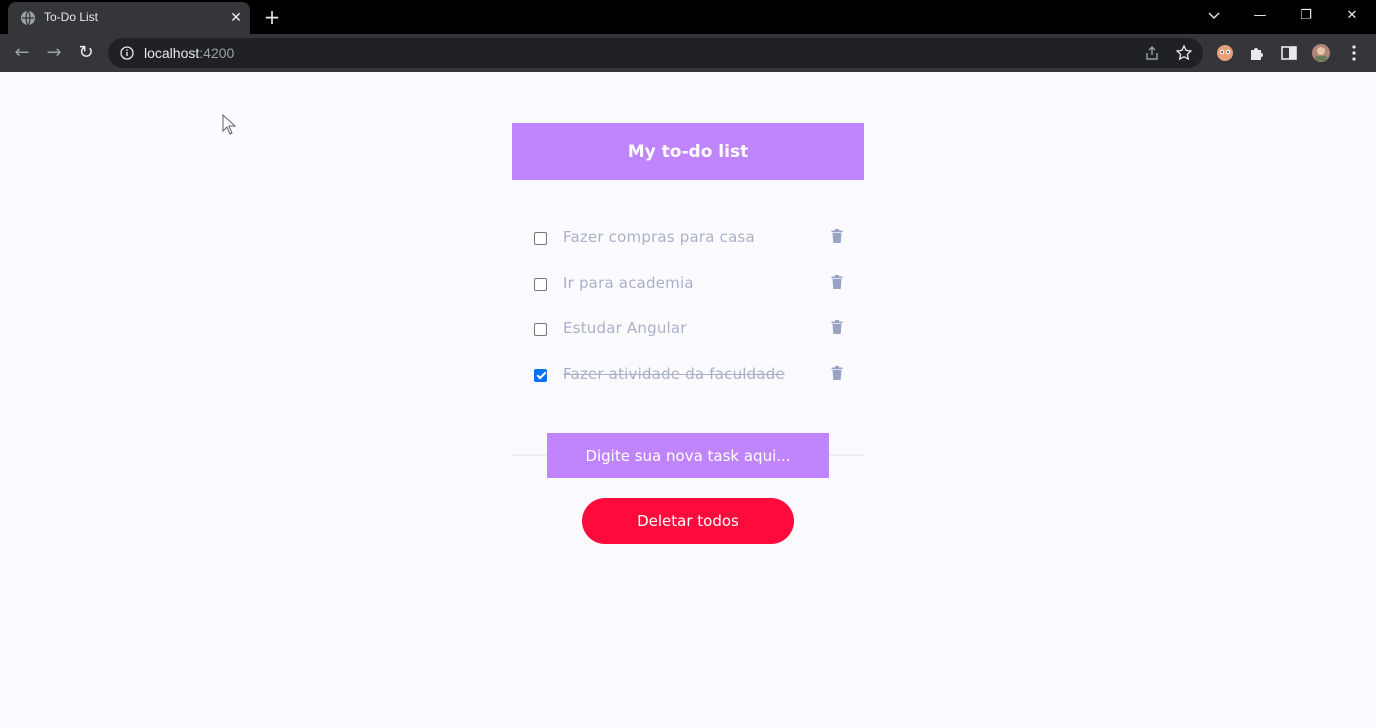  I want to click on new-task-input, so click(688, 455).